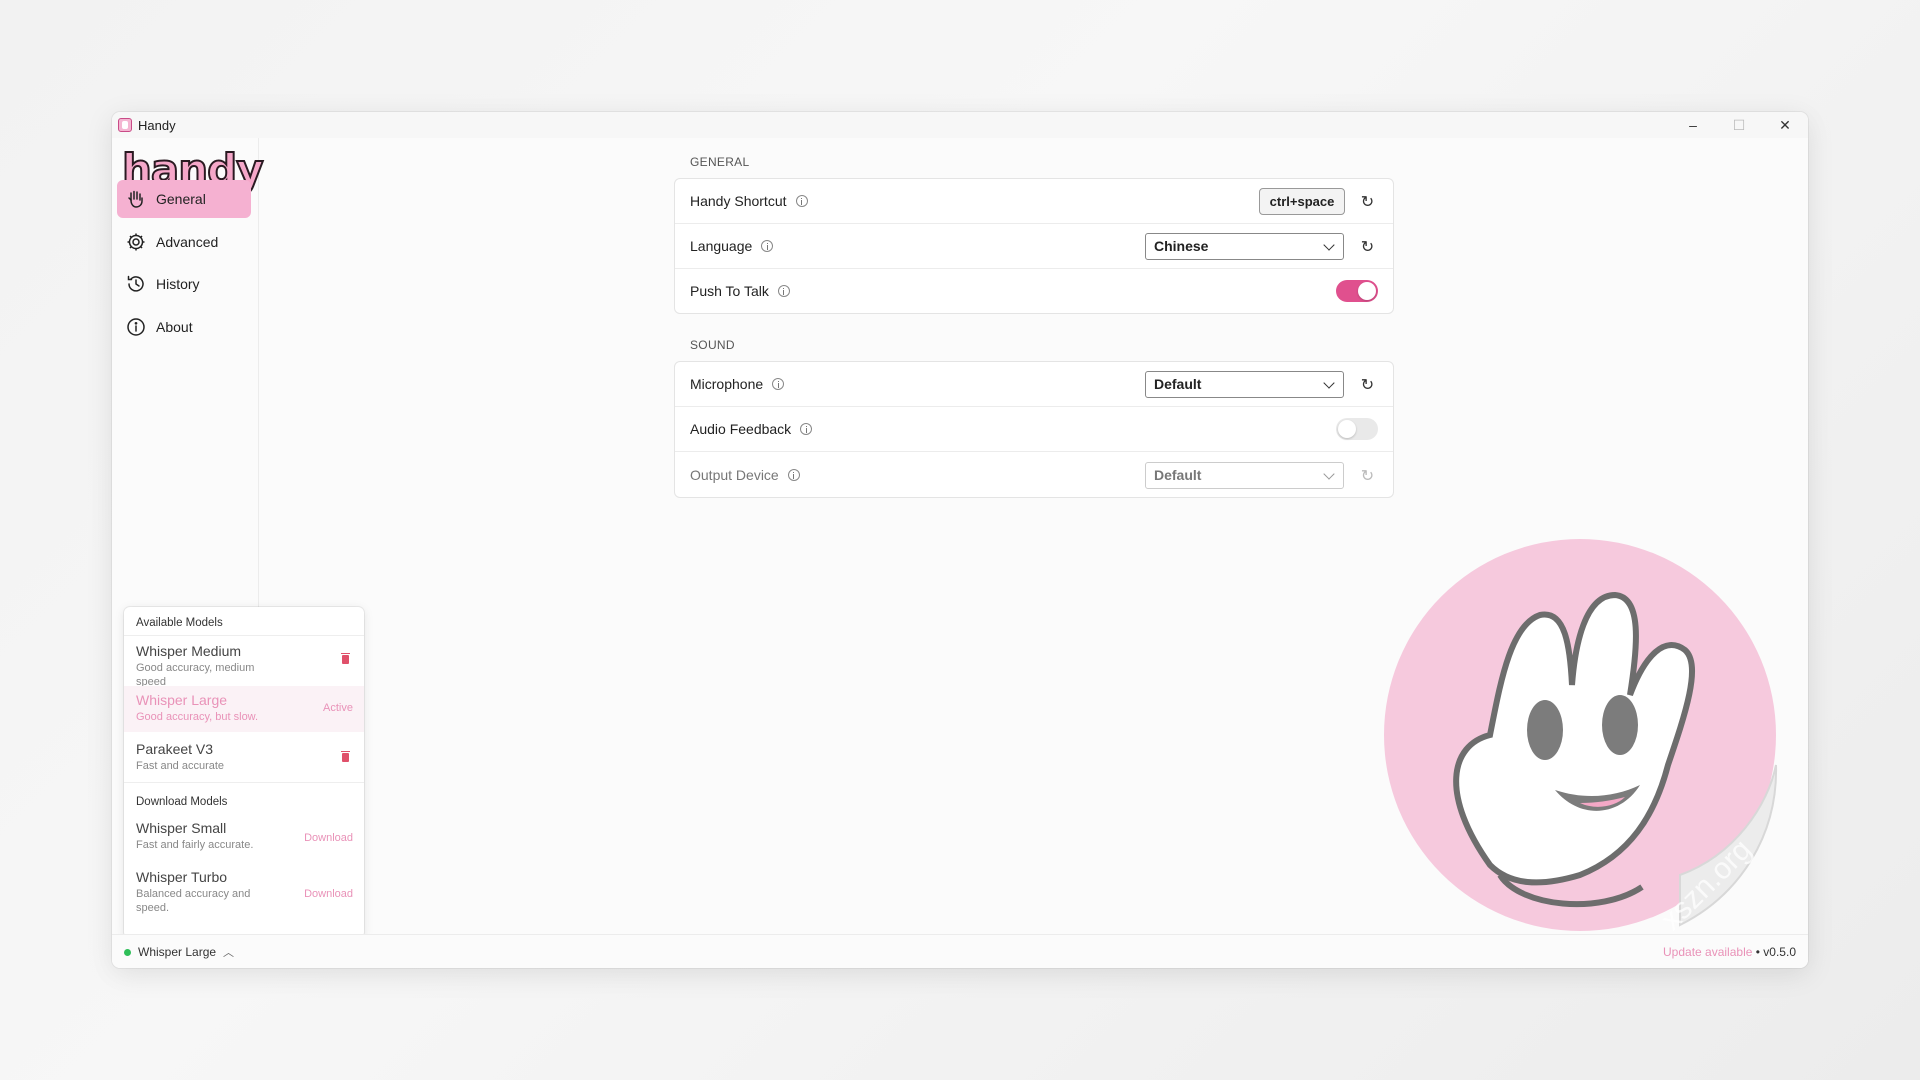 The image size is (1920, 1080). Describe the element at coordinates (187, 242) in the screenshot. I see `sidebar-item-label: Advanced` at that location.